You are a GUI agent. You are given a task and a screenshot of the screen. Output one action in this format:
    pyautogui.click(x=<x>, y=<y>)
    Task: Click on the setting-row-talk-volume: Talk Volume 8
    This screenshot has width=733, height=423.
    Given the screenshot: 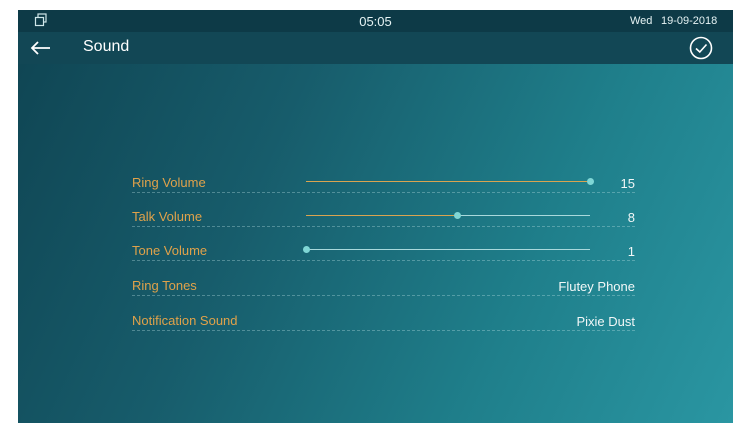 What is the action you would take?
    pyautogui.click(x=383, y=219)
    